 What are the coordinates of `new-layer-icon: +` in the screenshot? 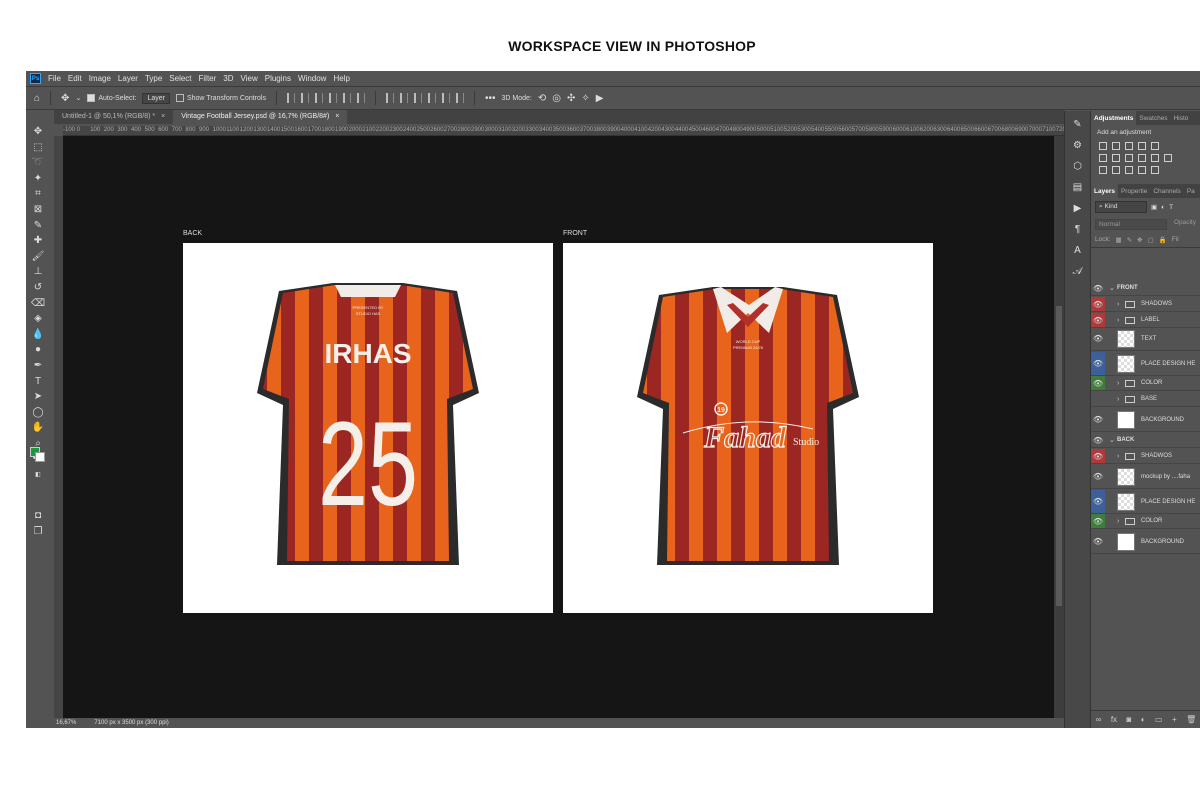 It's located at (1174, 719).